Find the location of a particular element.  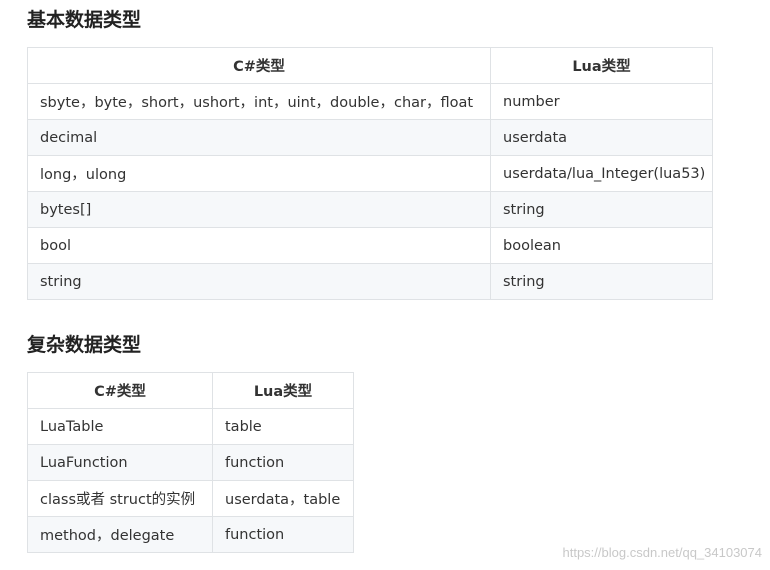

lua-type-cell: table is located at coordinates (283, 426).